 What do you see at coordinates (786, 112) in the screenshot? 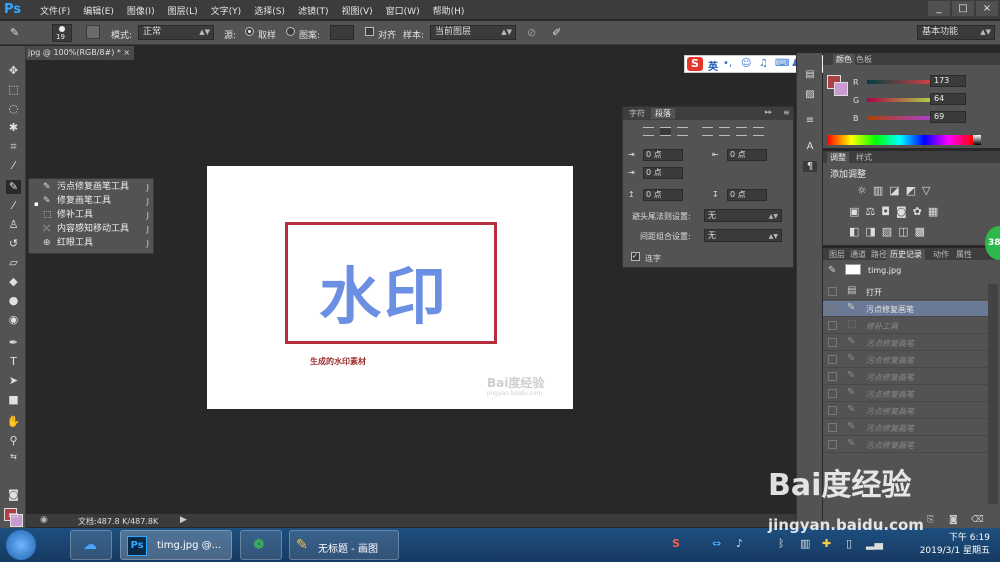
I see `panel-menu-icon: ≡` at bounding box center [786, 112].